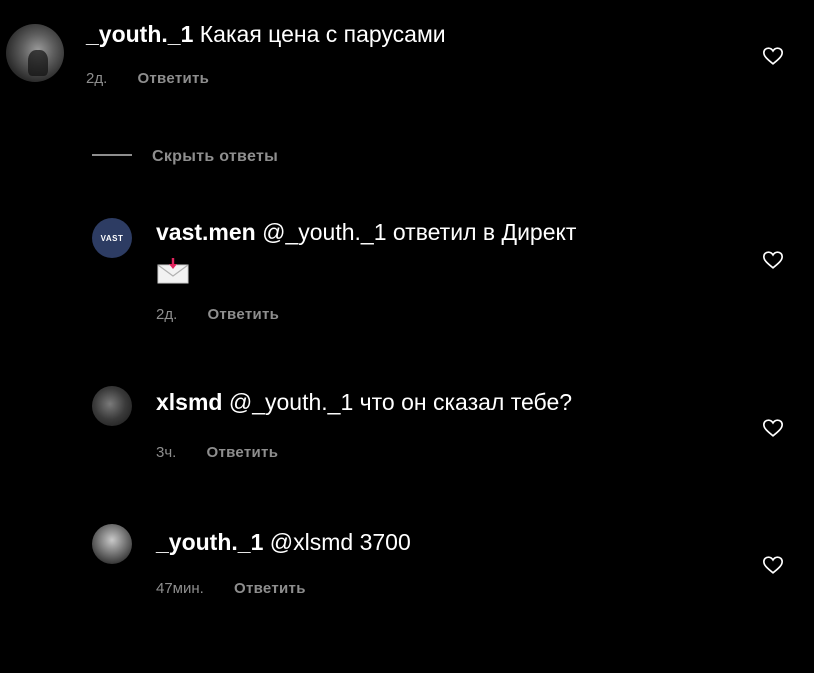  Describe the element at coordinates (400, 402) in the screenshot. I see `comment-text: @_youth._1 что он сказал тебе?` at that location.